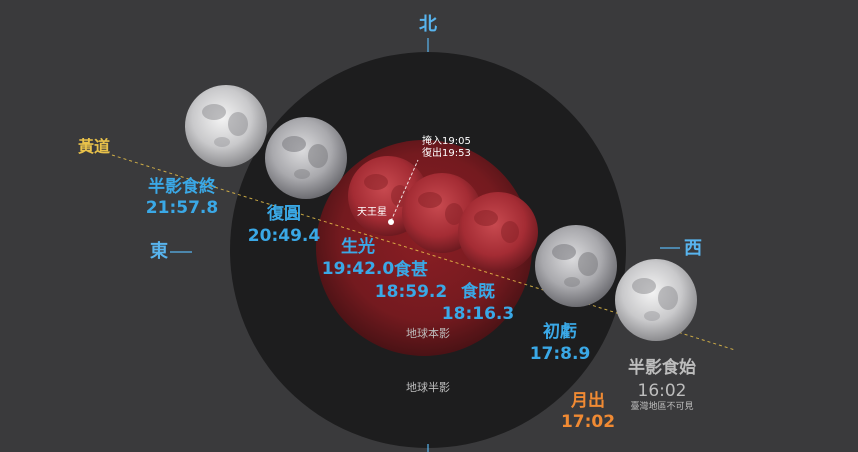  Describe the element at coordinates (588, 422) in the screenshot. I see `moonrise-time: 17:02` at that location.